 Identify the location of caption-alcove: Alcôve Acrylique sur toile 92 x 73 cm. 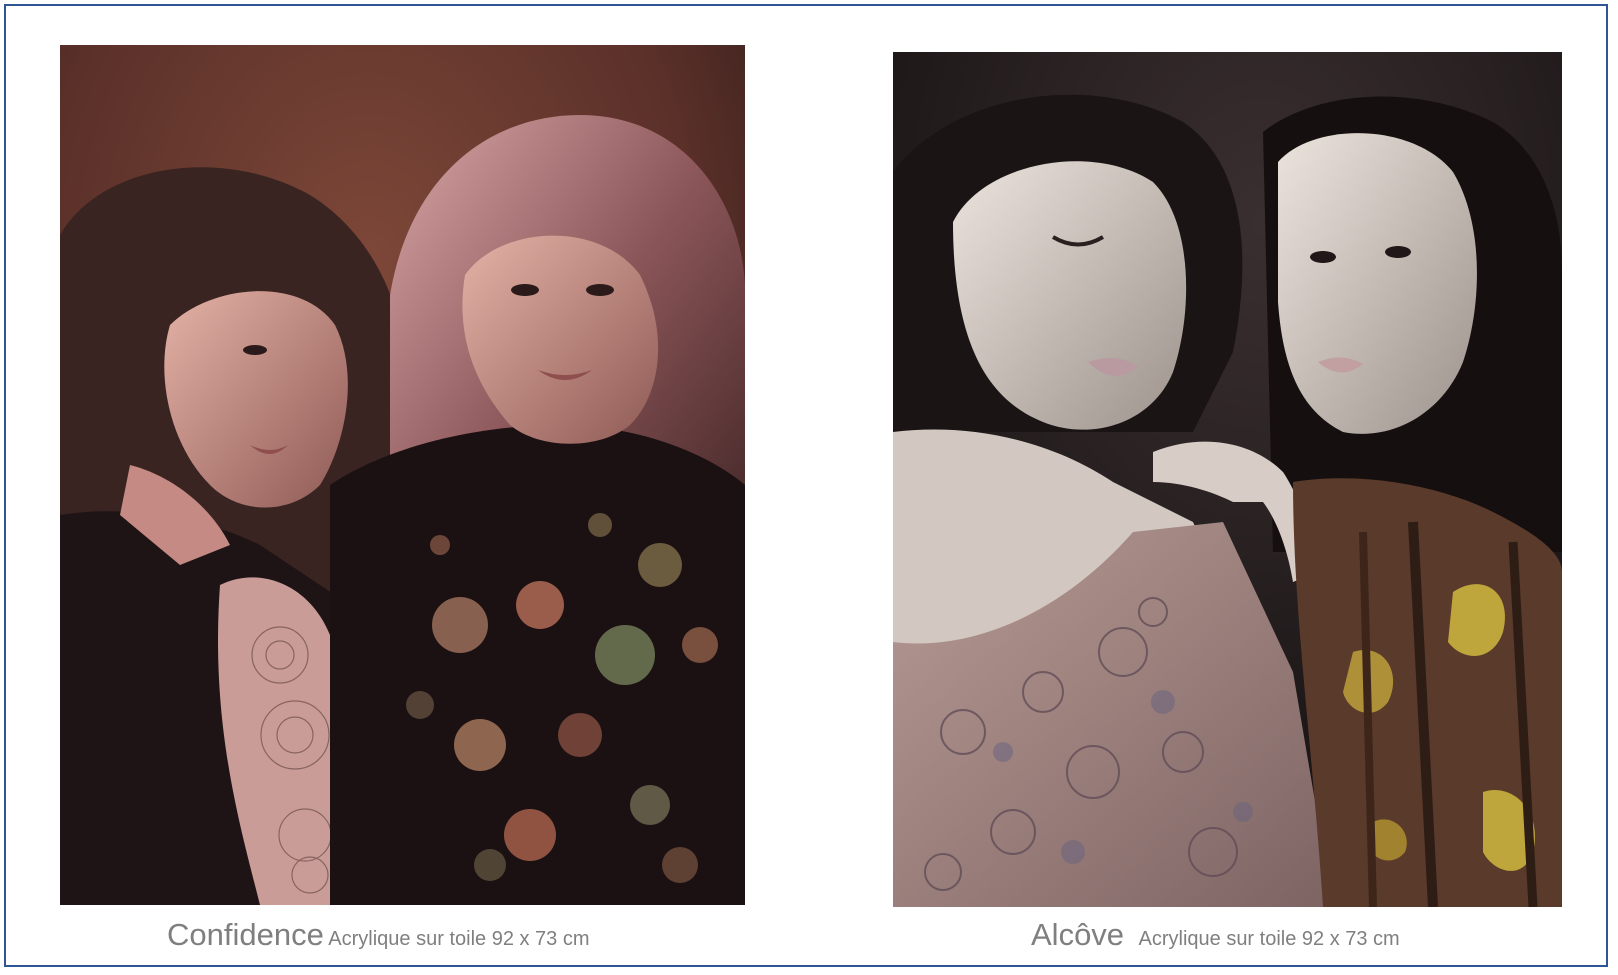
(1215, 935).